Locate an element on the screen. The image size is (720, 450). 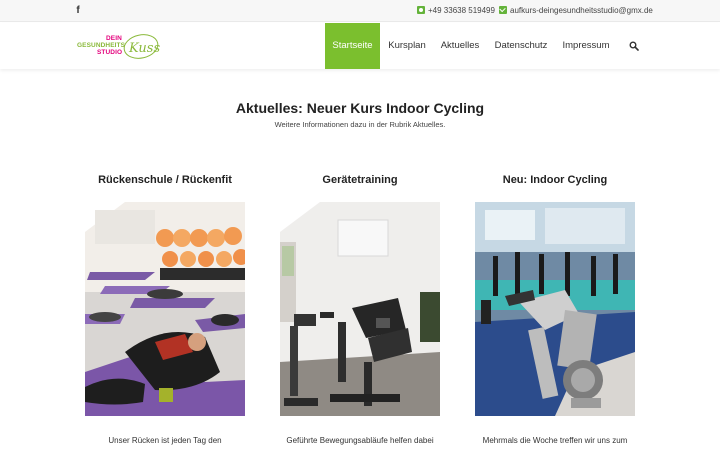
facebook-icon: f is located at coordinates (78, 11).